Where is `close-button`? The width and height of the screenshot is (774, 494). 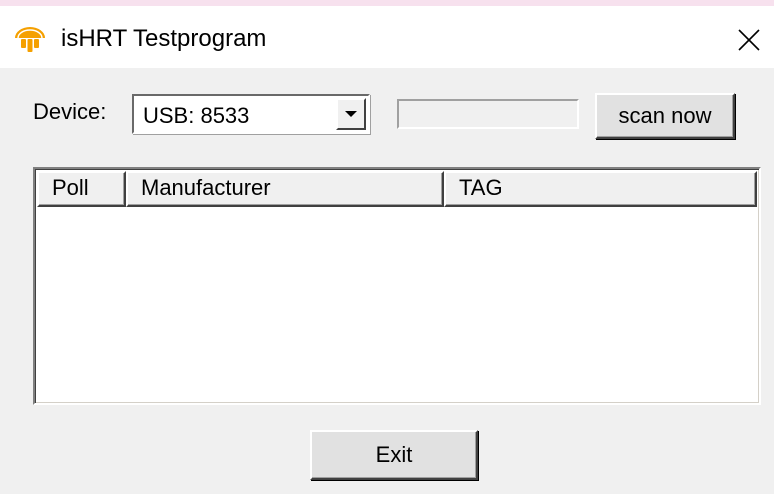
close-button is located at coordinates (749, 40).